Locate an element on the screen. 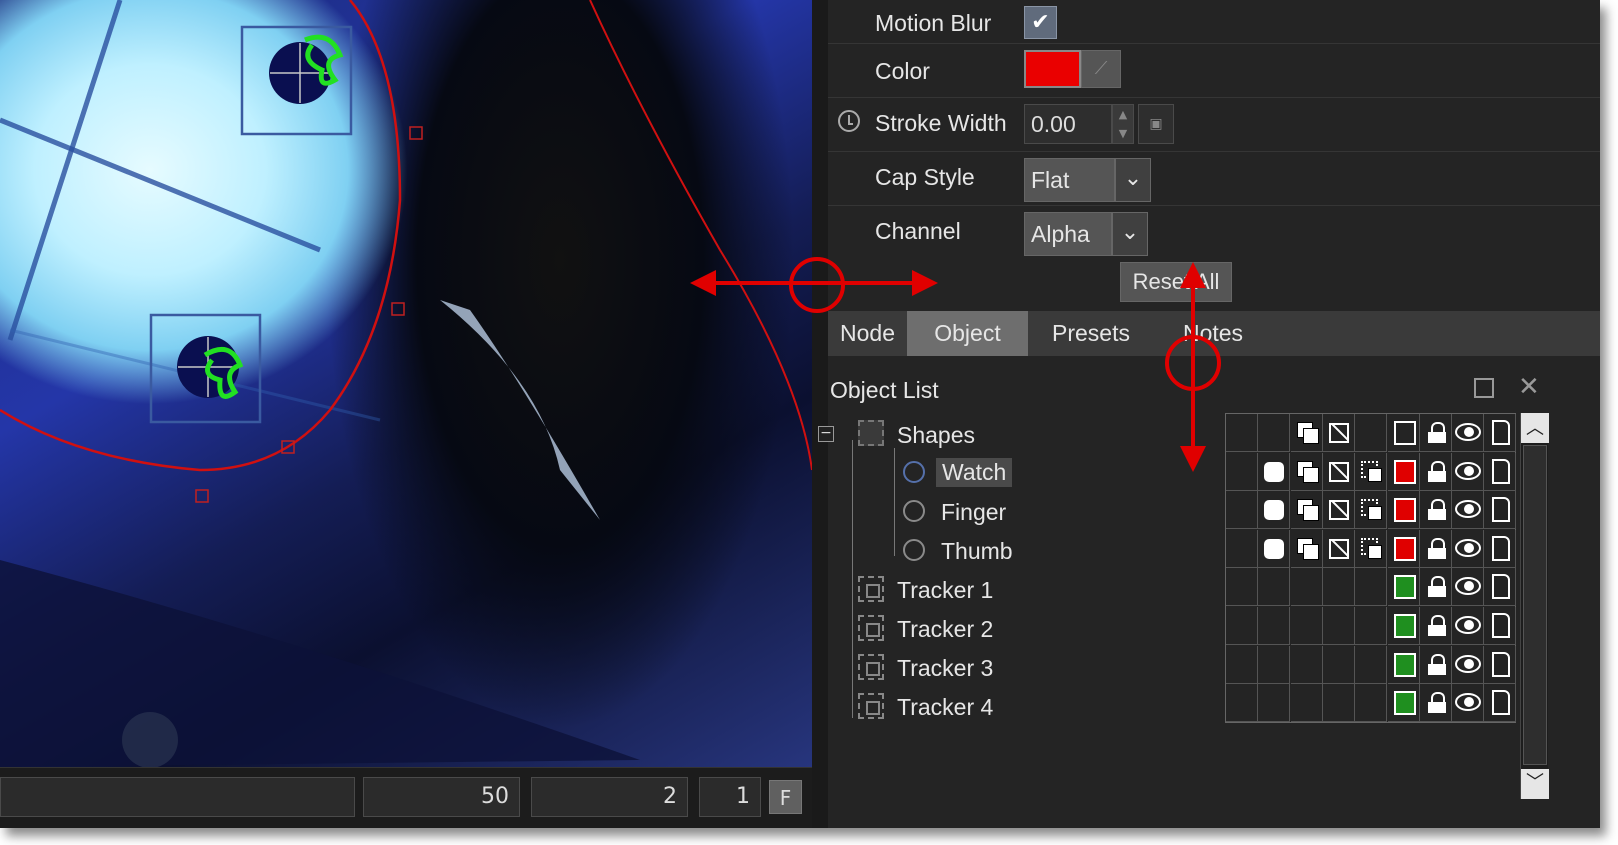 The height and width of the screenshot is (845, 1618). channel-select: Alpha is located at coordinates (1068, 234).